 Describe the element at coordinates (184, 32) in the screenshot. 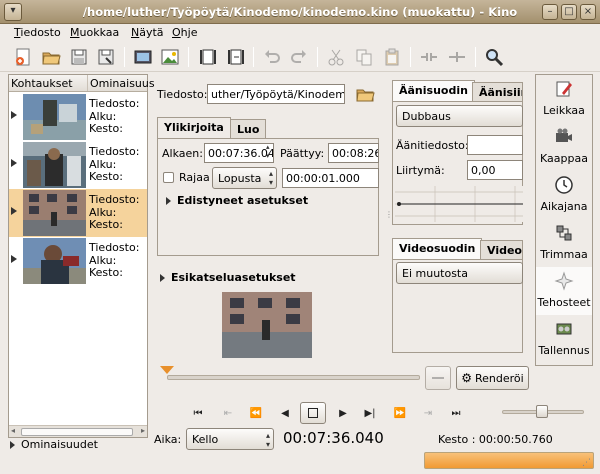

I see `menu-help: Ohje` at that location.